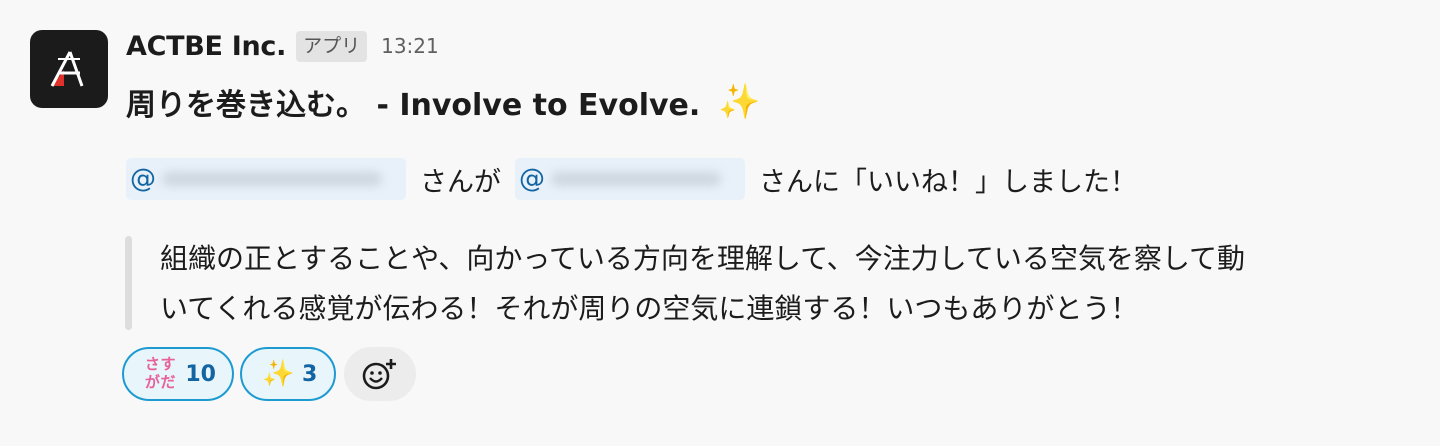 Image resolution: width=1440 pixels, height=446 pixels. What do you see at coordinates (200, 374) in the screenshot?
I see `reaction-count: 10` at bounding box center [200, 374].